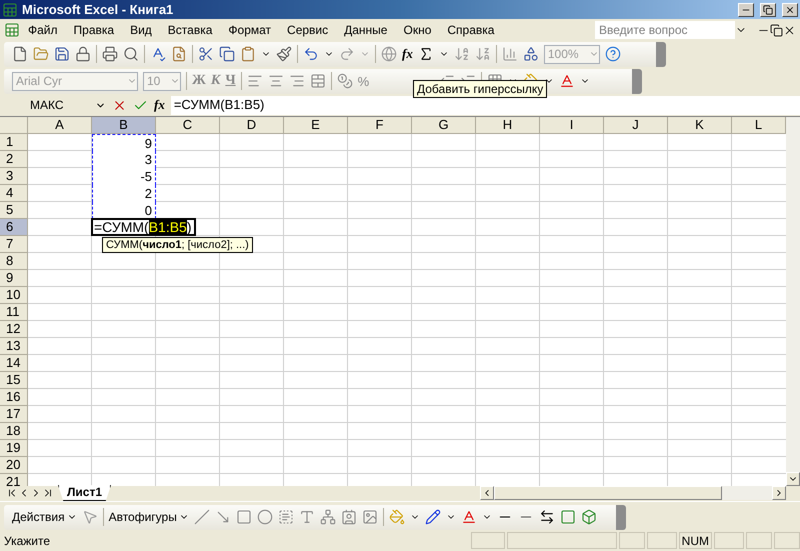 Image resolution: width=800 pixels, height=551 pixels. I want to click on window-title: Microsoft Excel - Книга1, so click(98, 10).